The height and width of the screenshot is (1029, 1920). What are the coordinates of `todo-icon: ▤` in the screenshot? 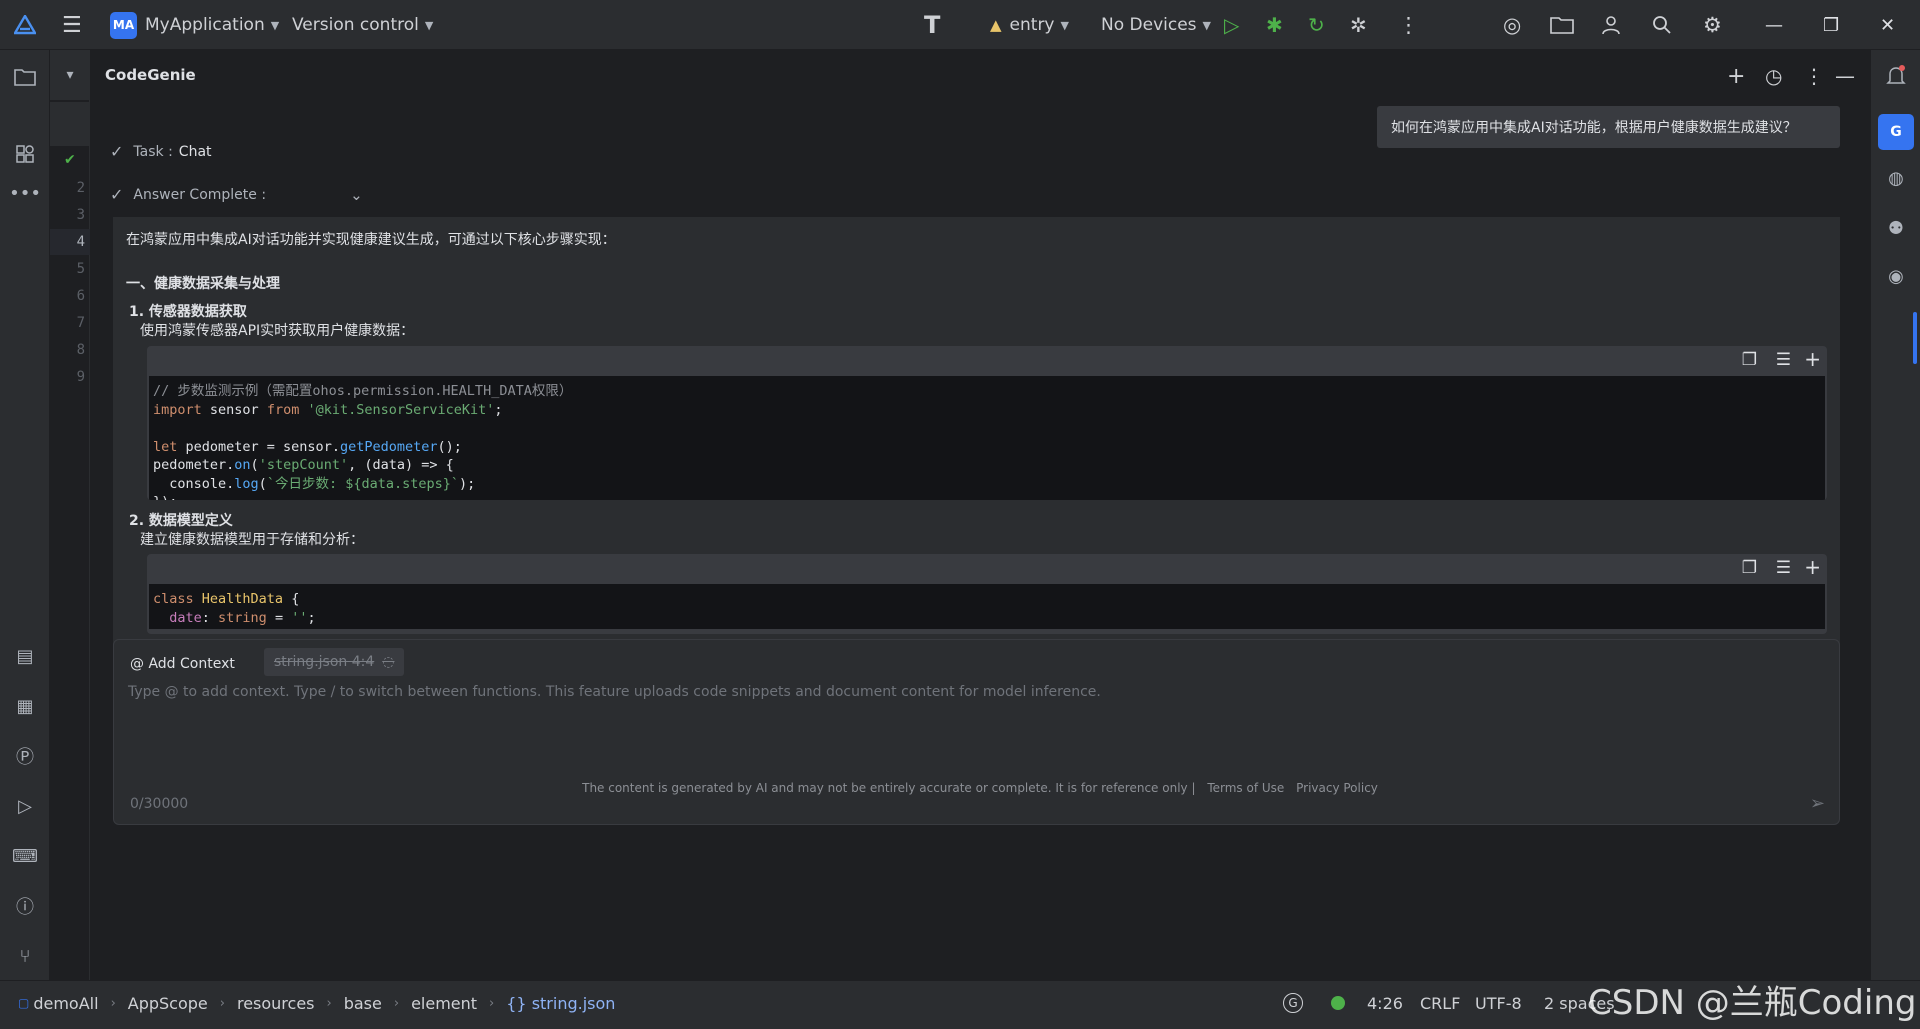 It's located at (25, 656).